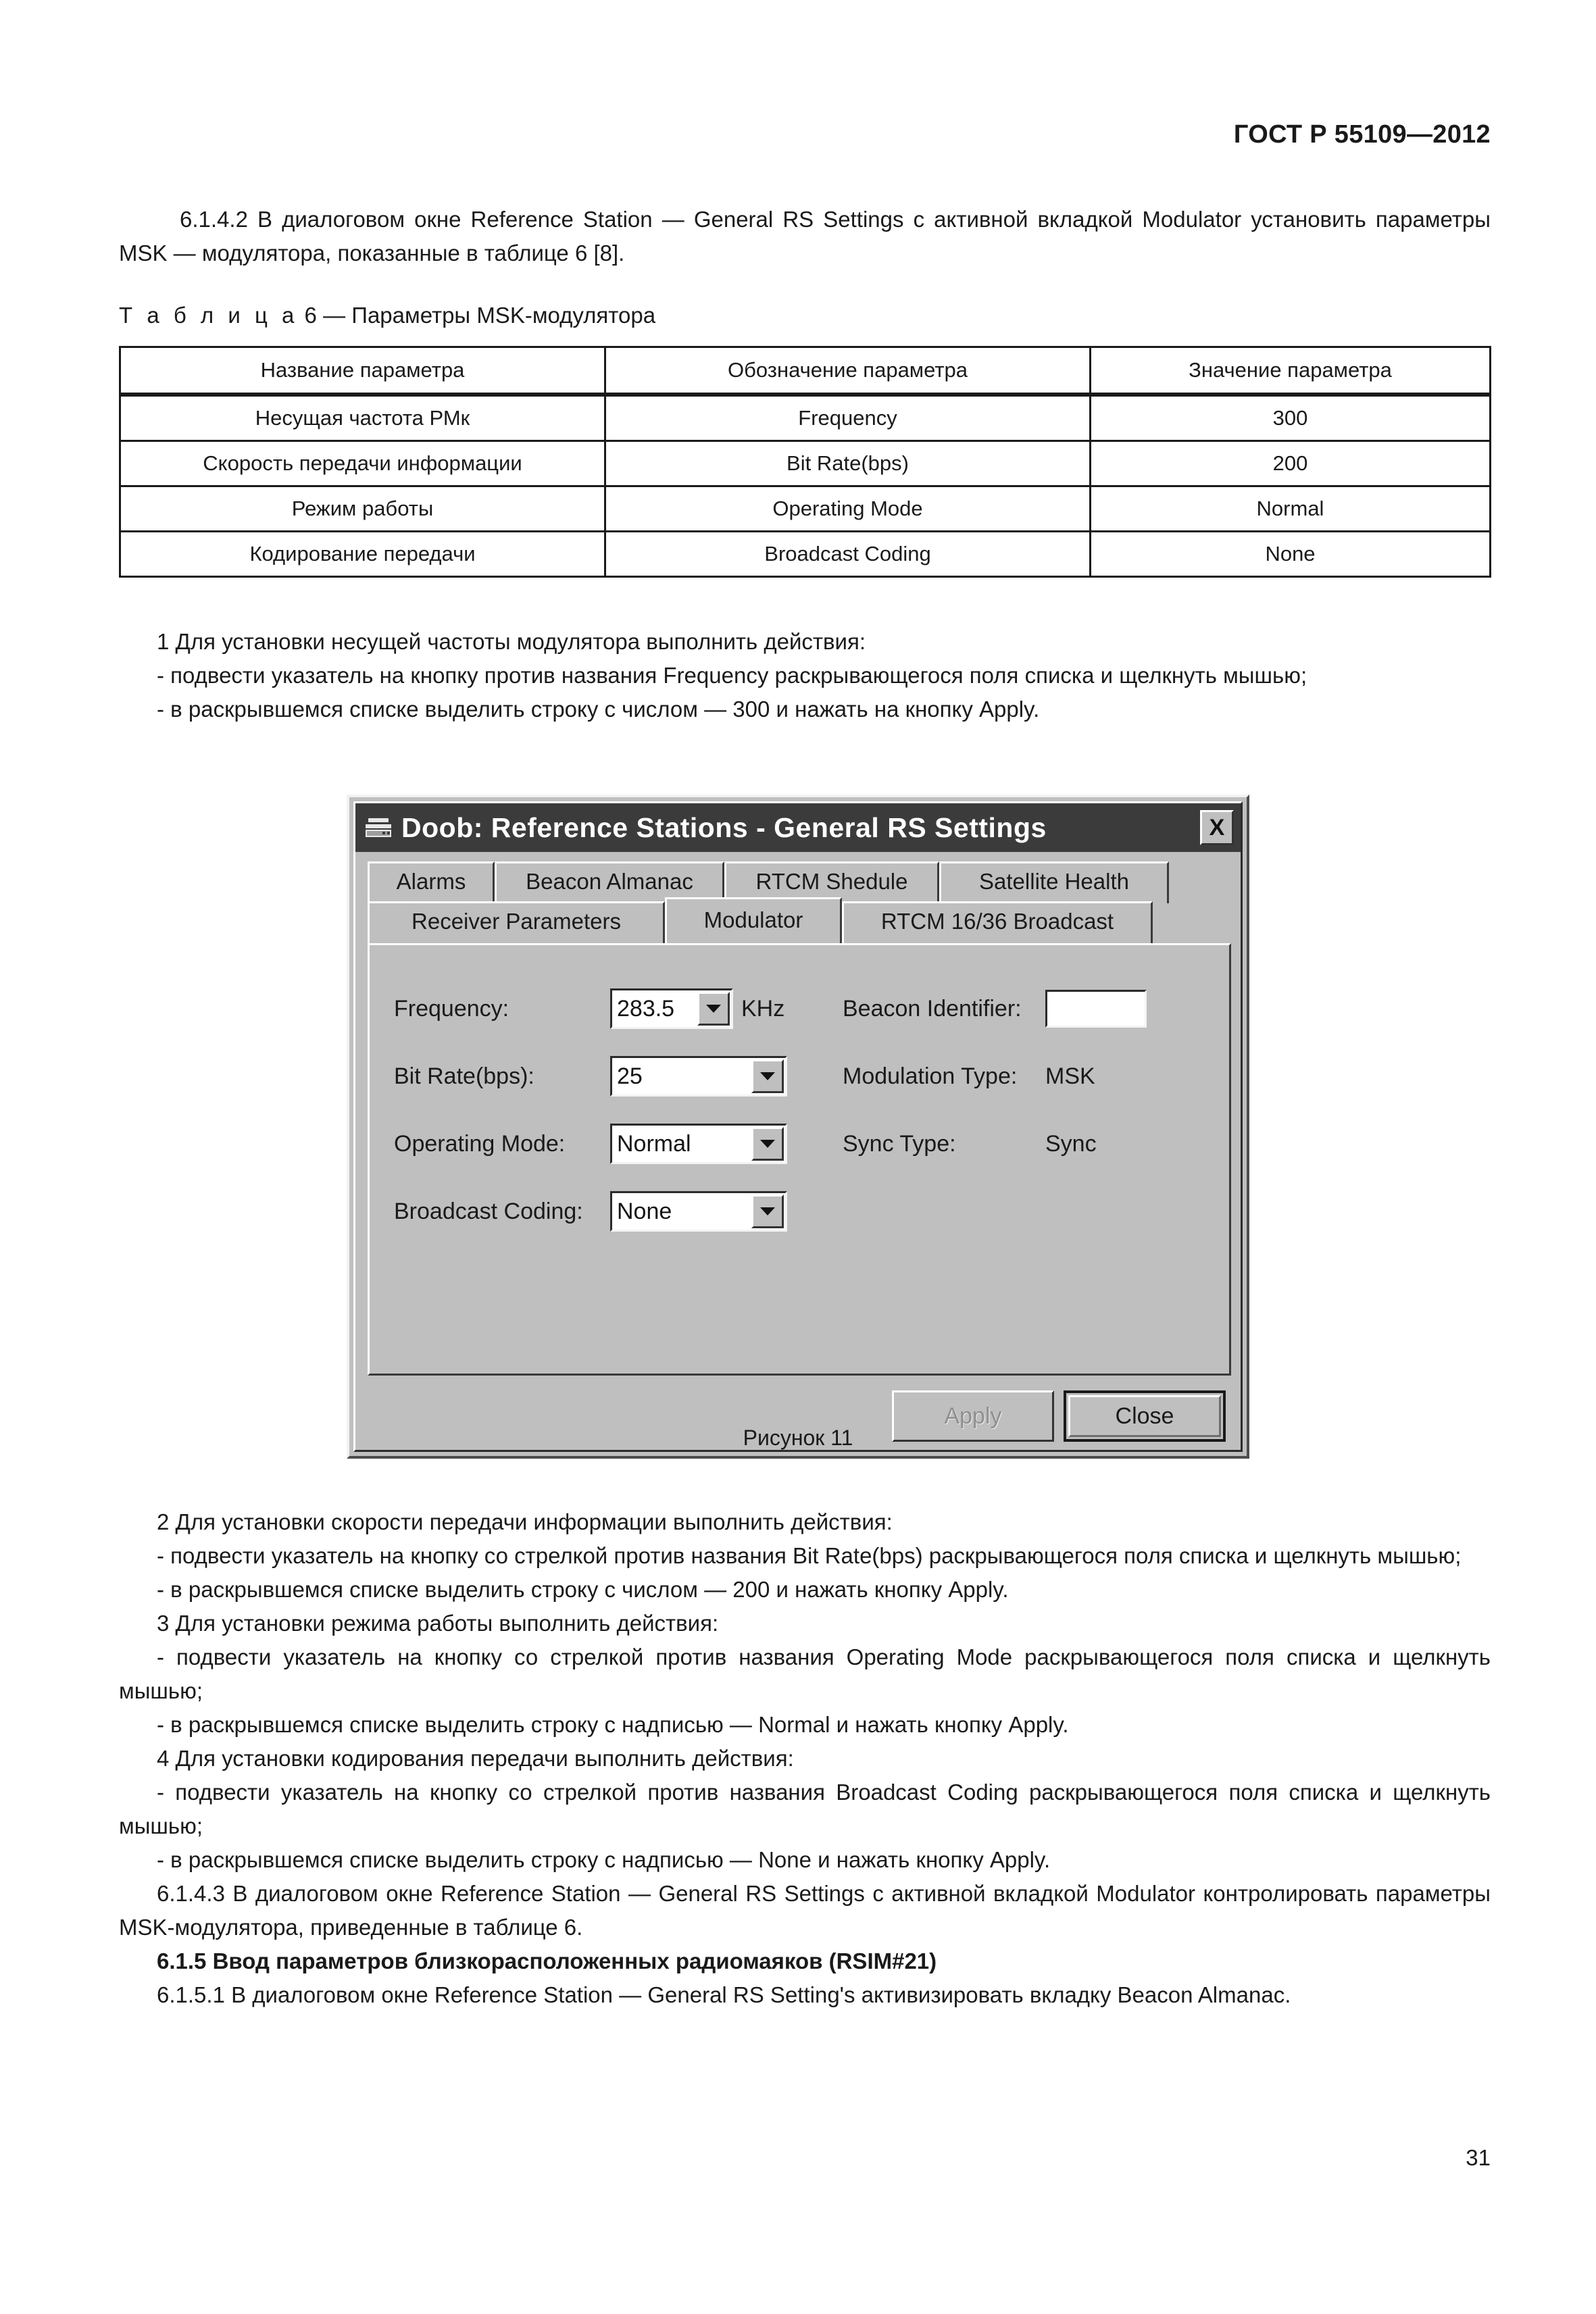 The image size is (1596, 2314). What do you see at coordinates (363, 464) in the screenshot?
I see `table-cell: Скорость передачи информации` at bounding box center [363, 464].